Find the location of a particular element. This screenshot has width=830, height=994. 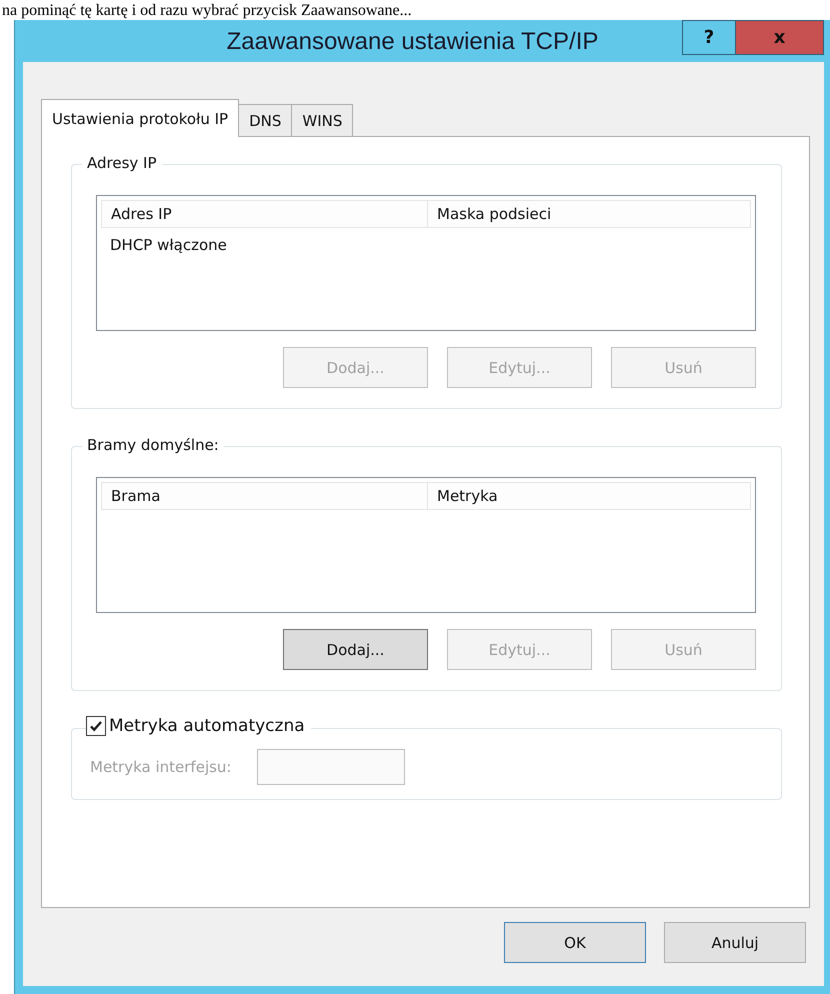

tab: Ustawienia protokołu IP is located at coordinates (140, 118).